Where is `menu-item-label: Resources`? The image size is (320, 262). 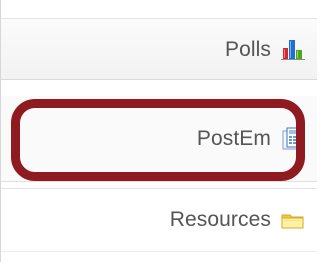
menu-item-label: Resources is located at coordinates (220, 219).